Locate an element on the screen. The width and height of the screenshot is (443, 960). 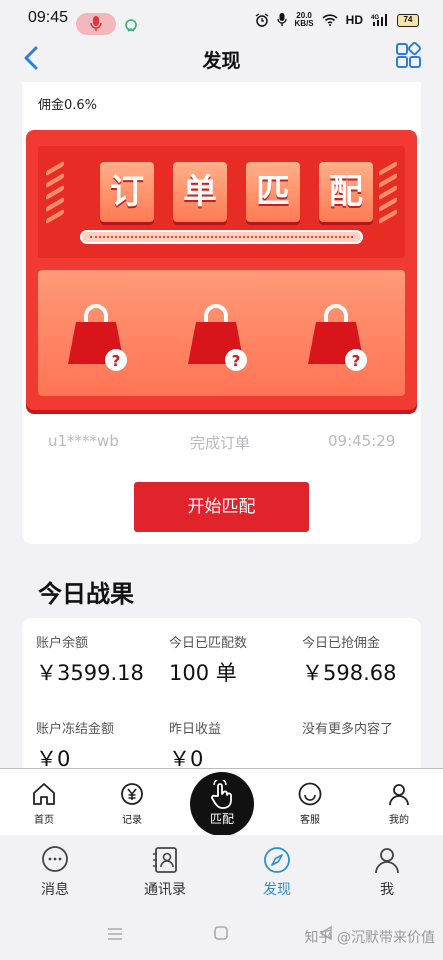
tab-messages: 消息 is located at coordinates (55, 872).